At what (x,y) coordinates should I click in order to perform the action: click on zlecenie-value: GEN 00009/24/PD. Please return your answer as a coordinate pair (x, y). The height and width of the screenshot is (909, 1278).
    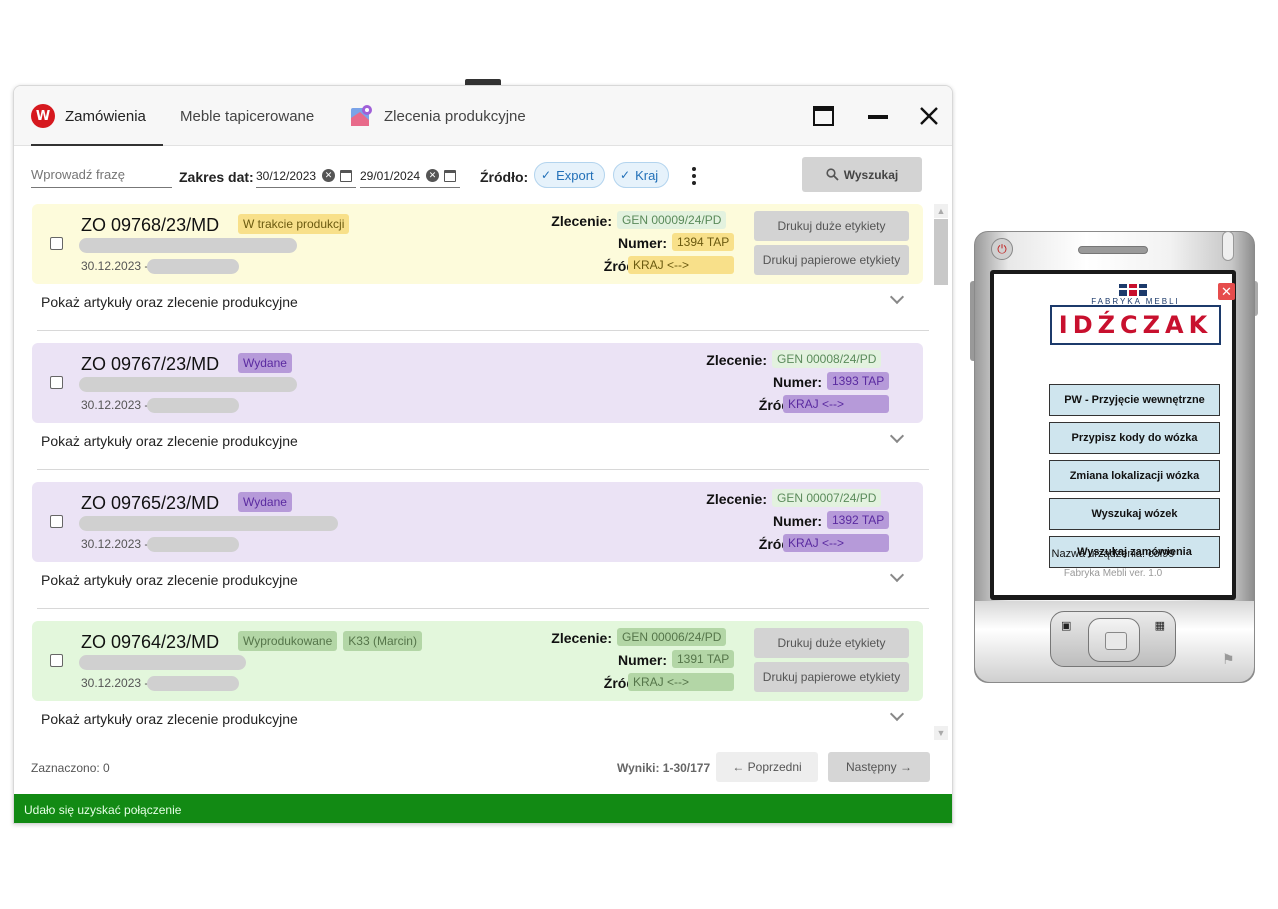
    Looking at the image, I should click on (672, 220).